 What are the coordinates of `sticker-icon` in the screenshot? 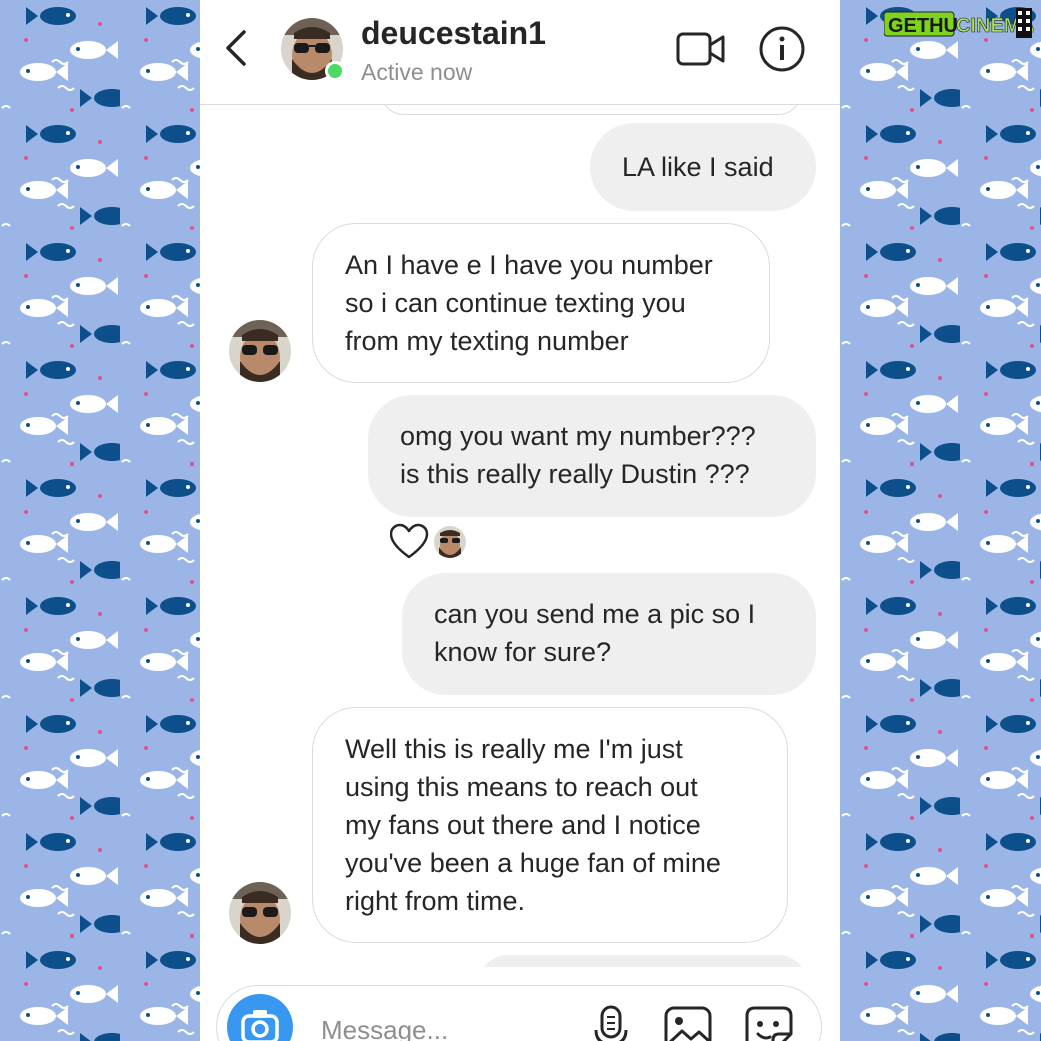 It's located at (769, 1023).